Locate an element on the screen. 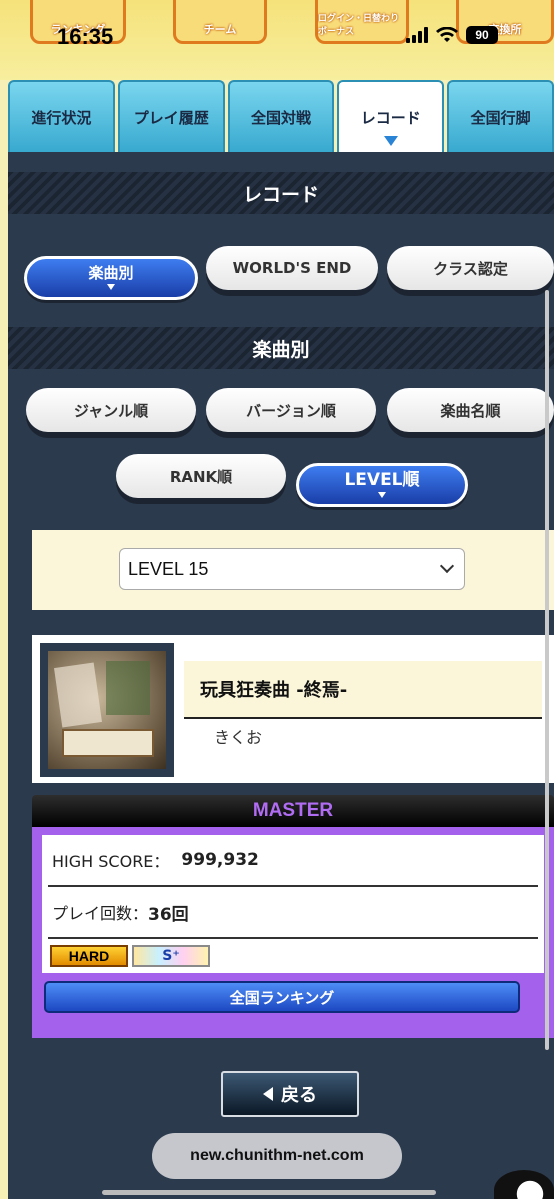 The image size is (554, 1199). sort-rank-label: RANK順 is located at coordinates (201, 476).